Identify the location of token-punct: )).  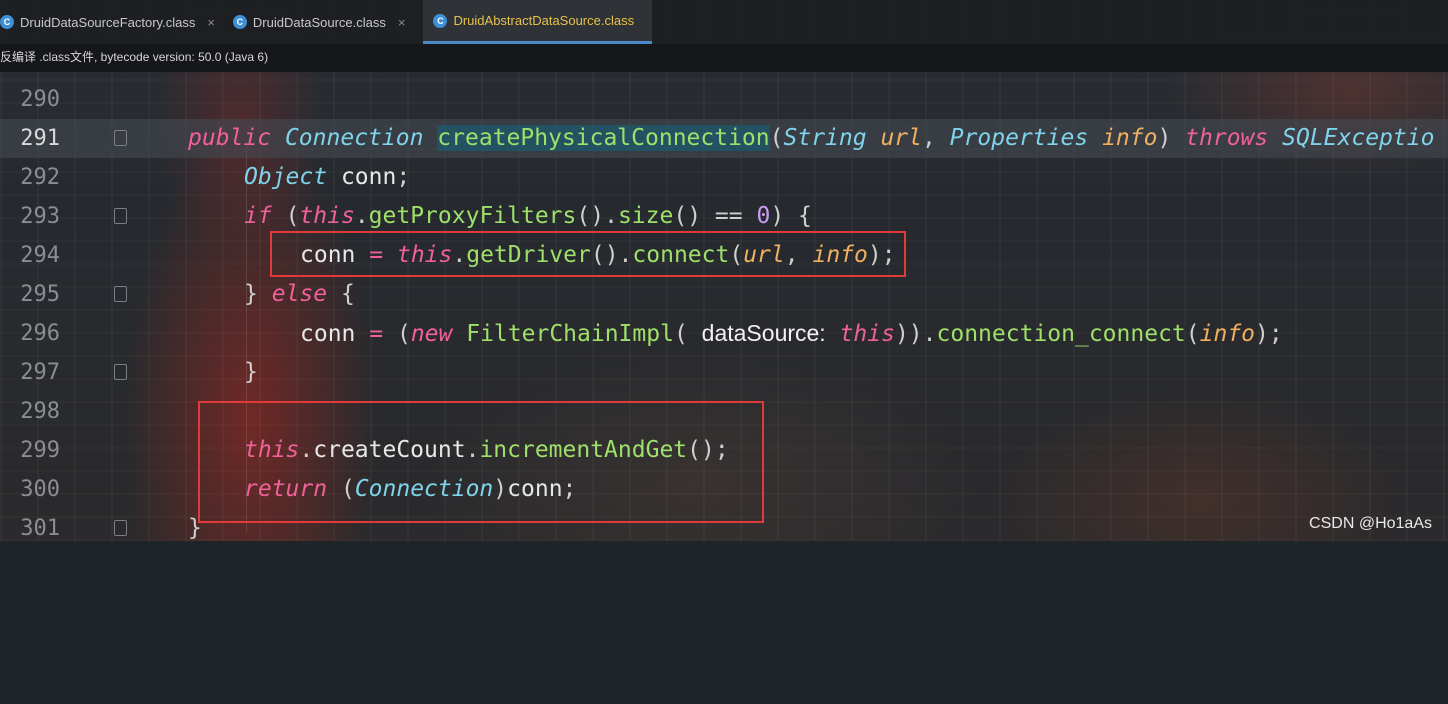
(908, 334).